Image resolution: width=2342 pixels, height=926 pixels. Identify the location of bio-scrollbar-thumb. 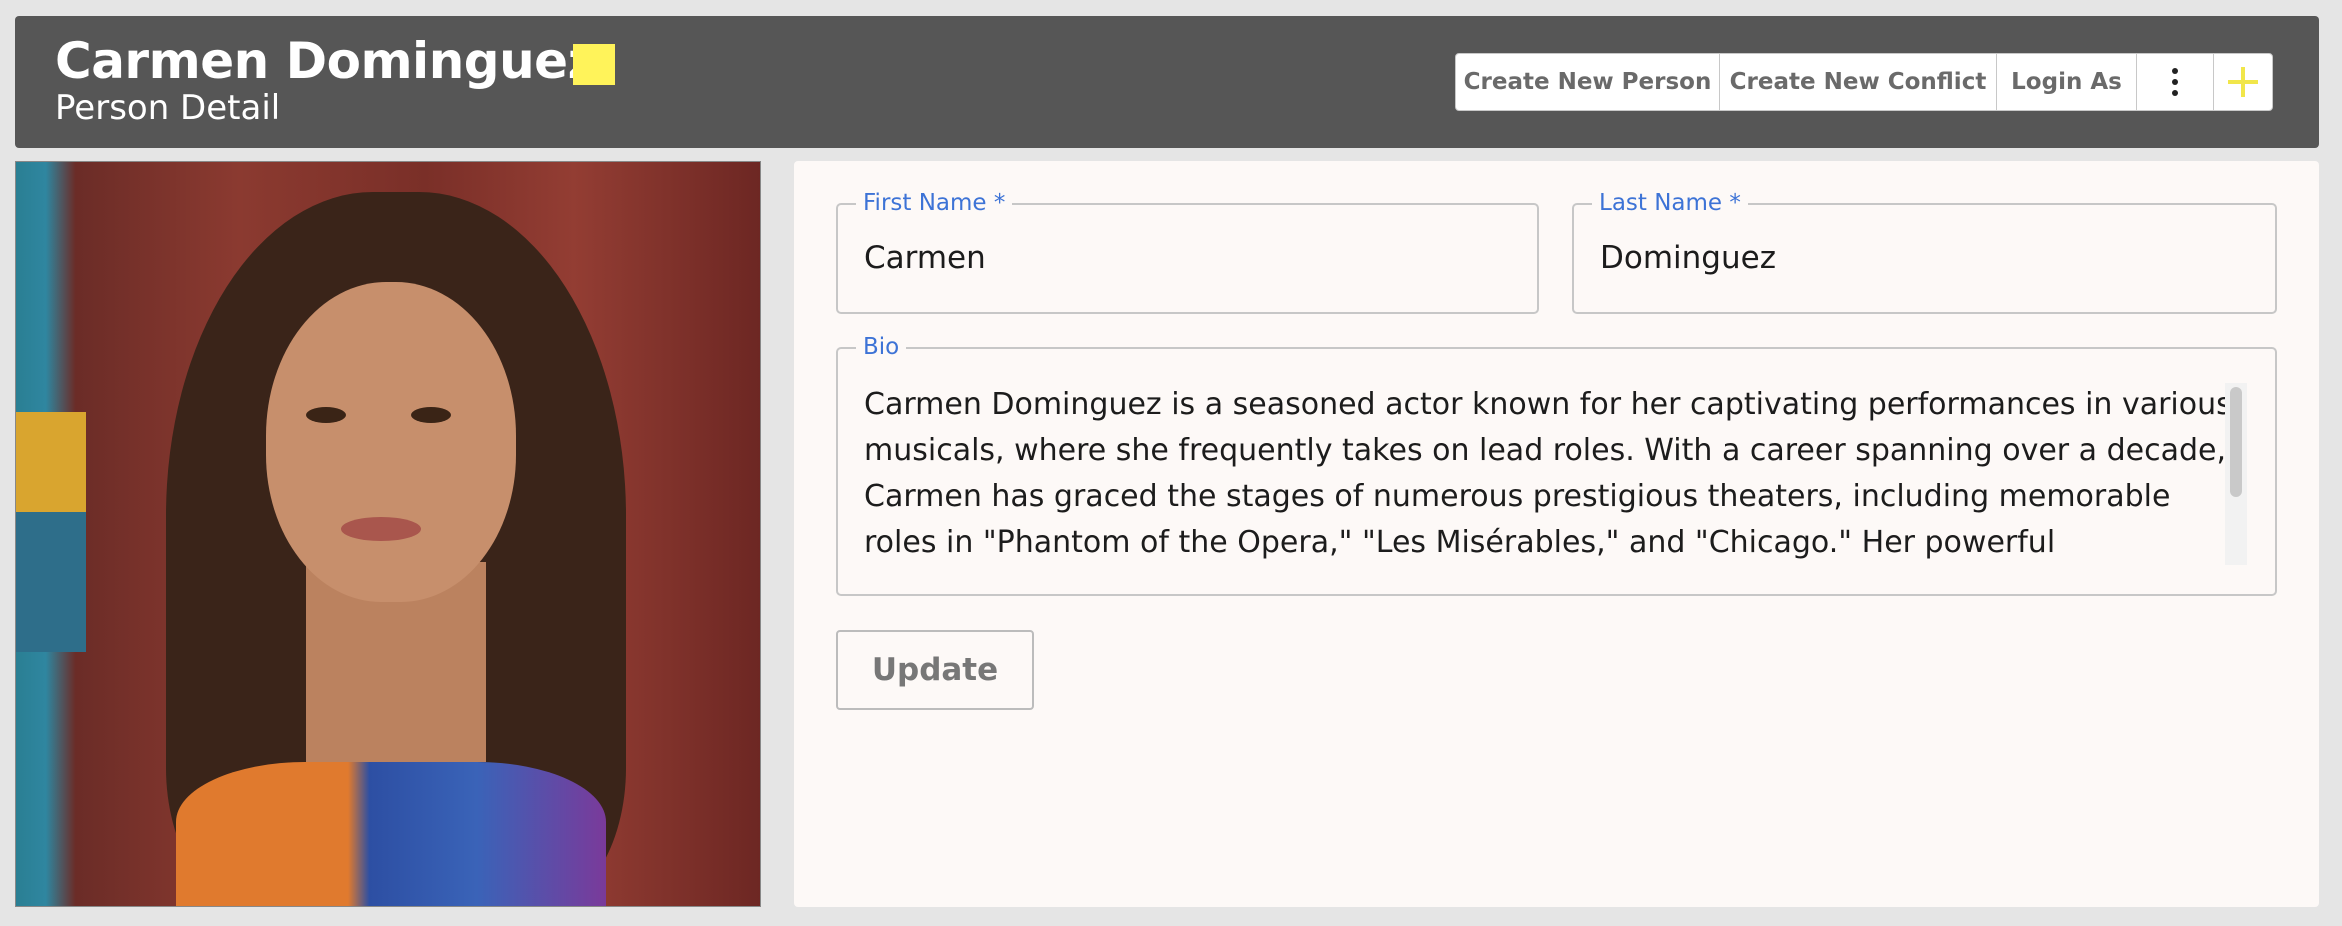
(2236, 442).